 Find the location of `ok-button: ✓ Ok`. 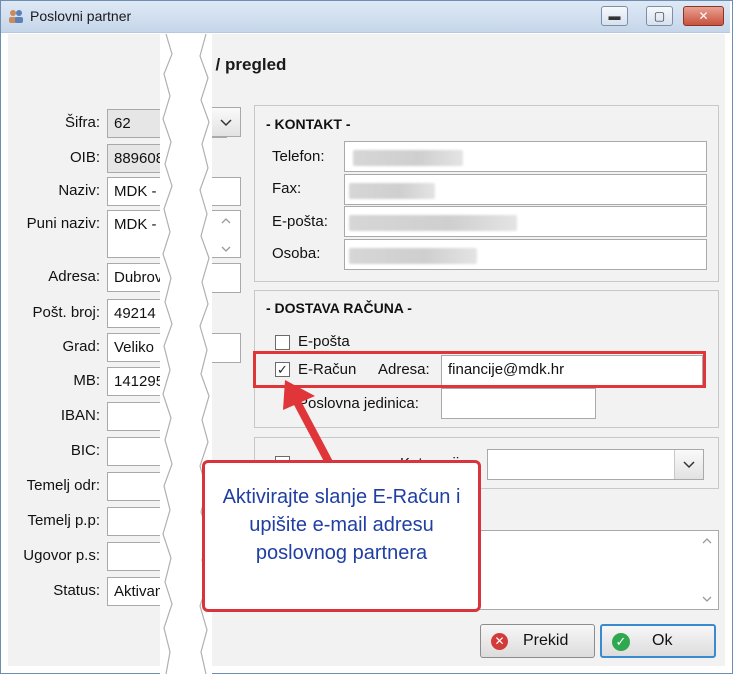

ok-button: ✓ Ok is located at coordinates (658, 641).